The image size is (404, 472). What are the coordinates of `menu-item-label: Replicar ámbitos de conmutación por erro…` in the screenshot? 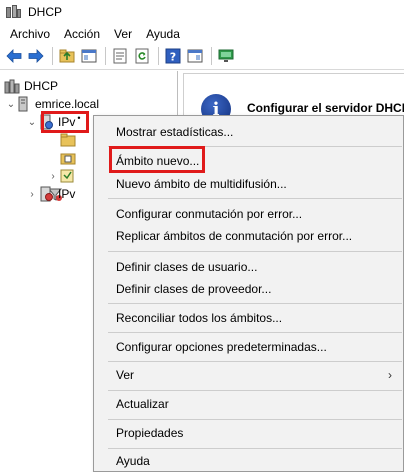 It's located at (234, 236).